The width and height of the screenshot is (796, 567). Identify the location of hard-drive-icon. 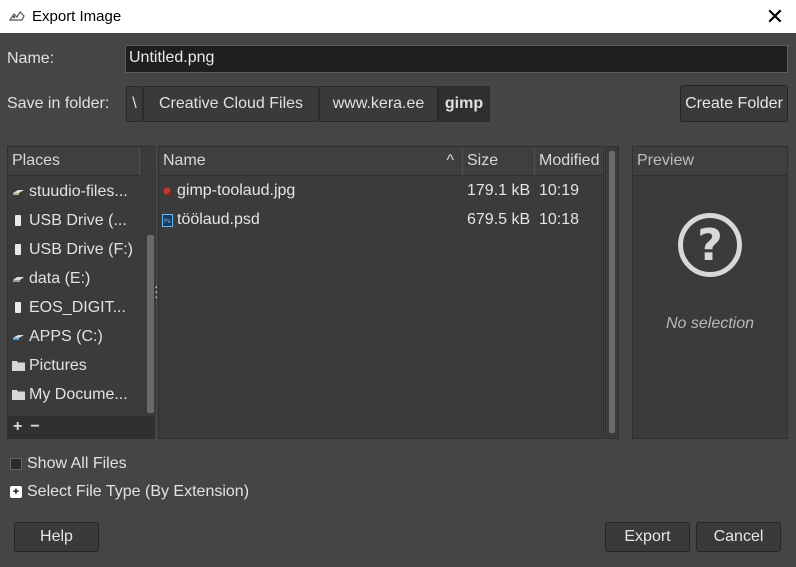
(18, 279).